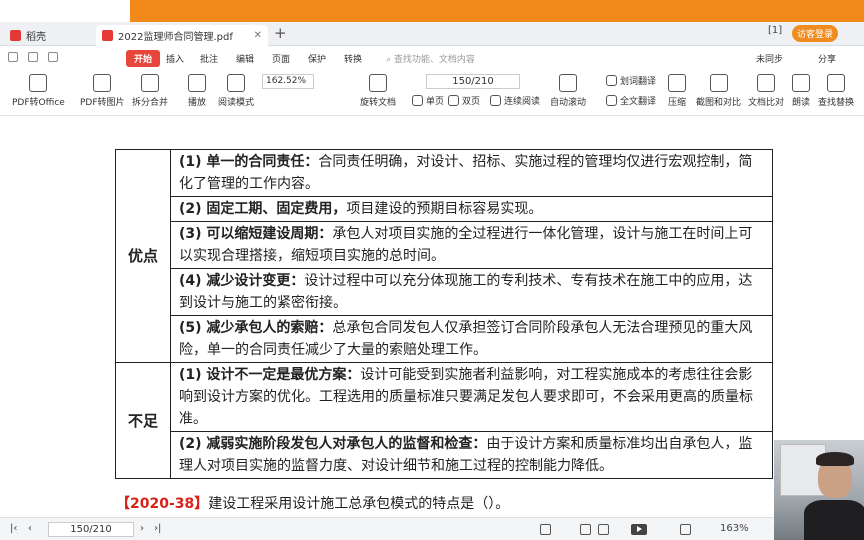 The image size is (864, 540). I want to click on pdf-to-image-icon, so click(102, 83).